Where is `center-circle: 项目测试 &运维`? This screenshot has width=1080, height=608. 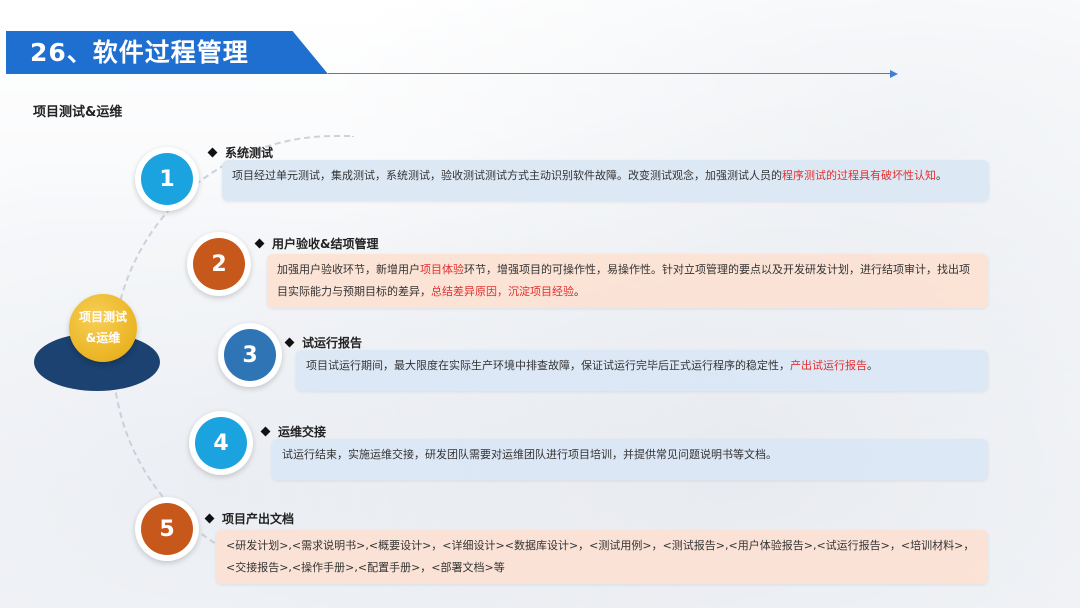 center-circle: 项目测试 &运维 is located at coordinates (103, 328).